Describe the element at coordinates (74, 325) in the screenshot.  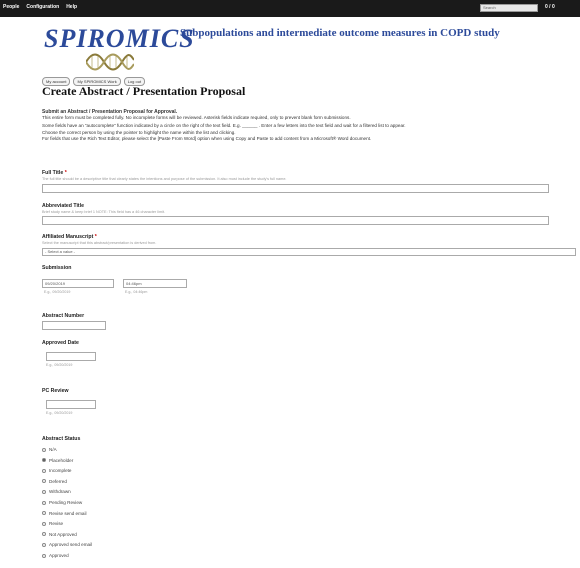
I see `abstract-number-input` at that location.